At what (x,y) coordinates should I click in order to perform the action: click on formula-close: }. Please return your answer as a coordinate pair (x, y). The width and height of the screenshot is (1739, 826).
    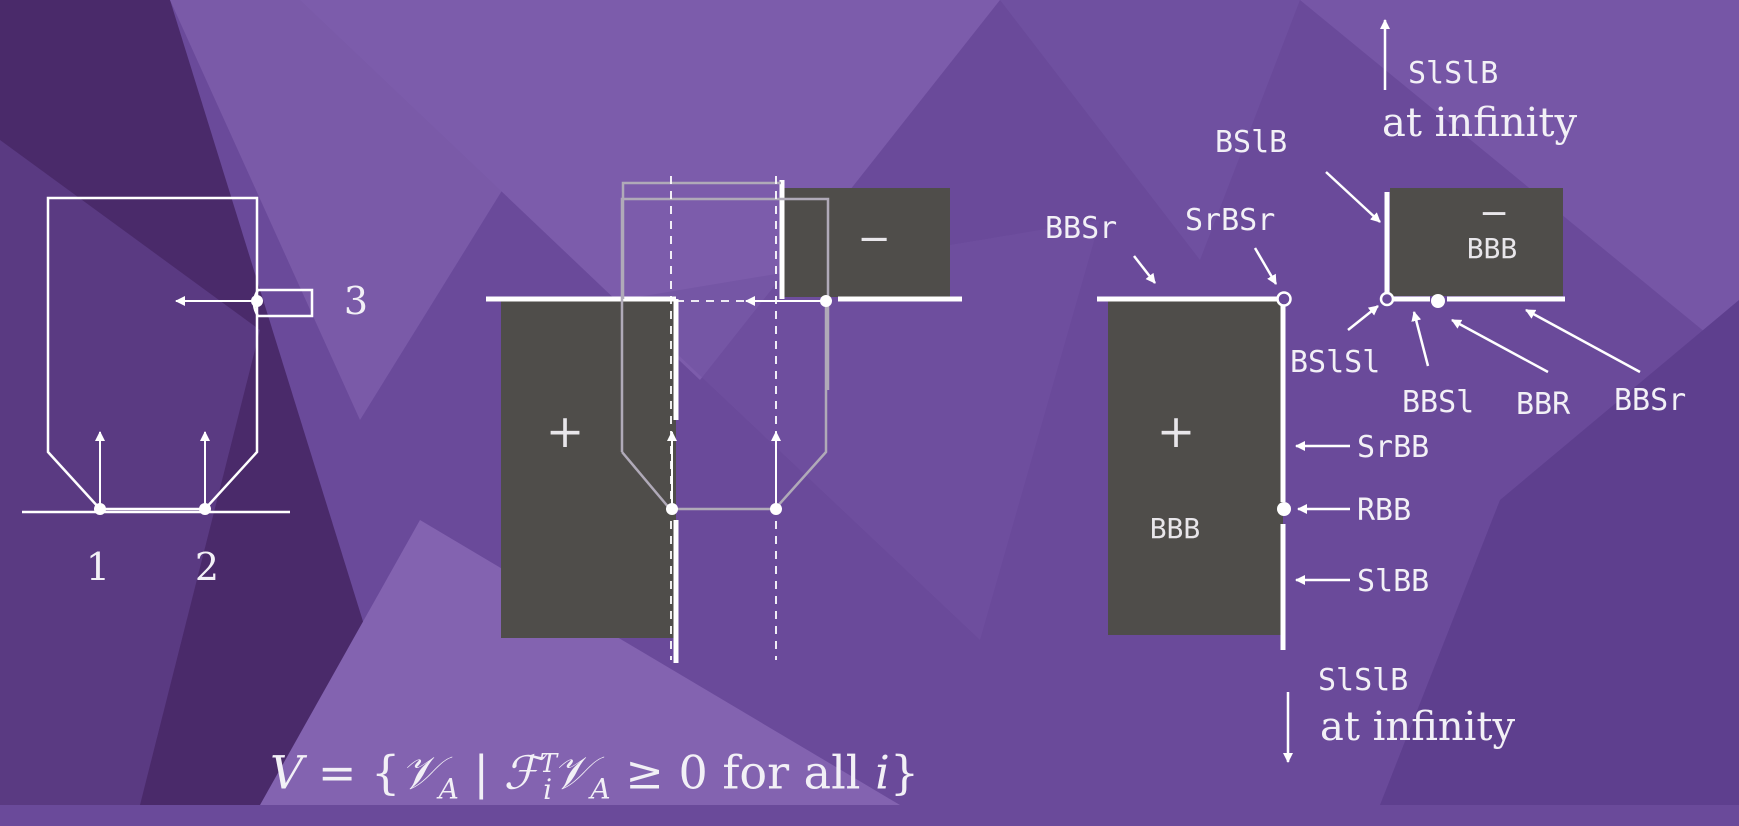
    Looking at the image, I should click on (904, 772).